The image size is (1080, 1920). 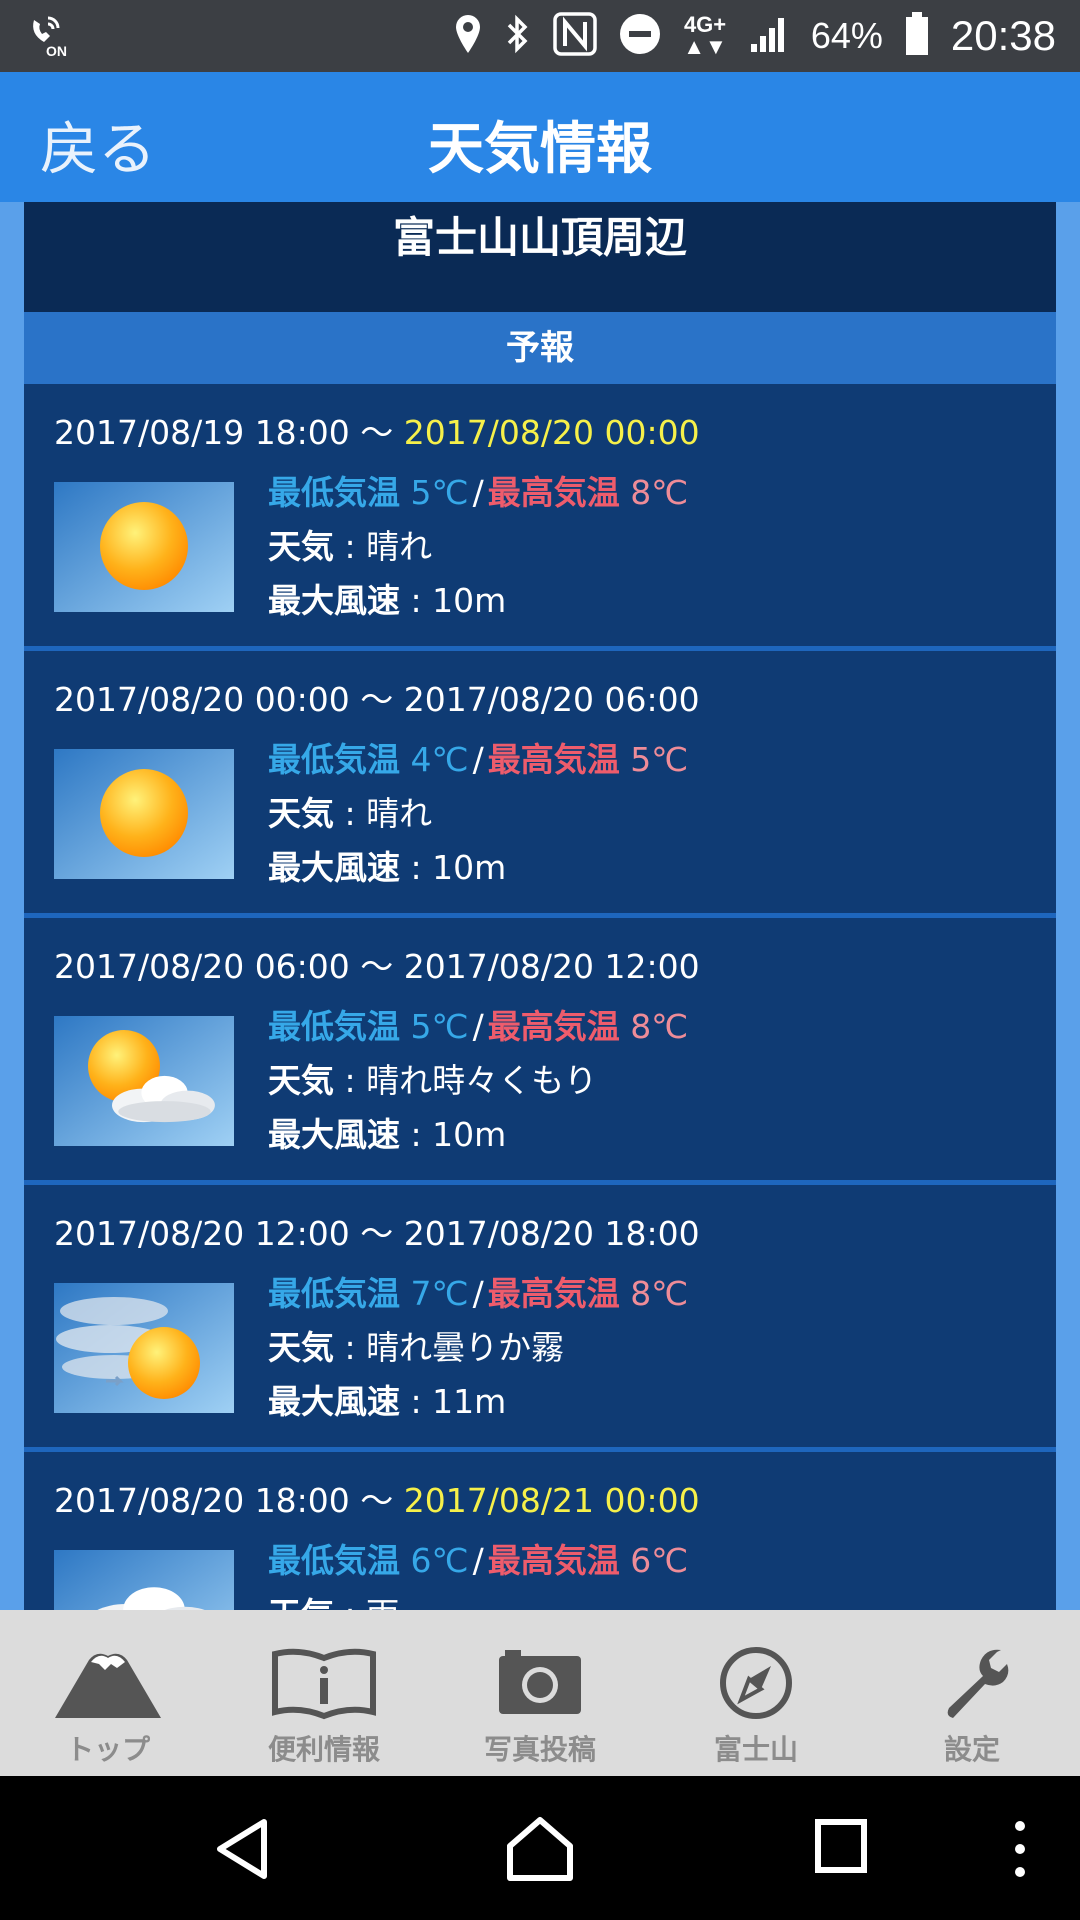 I want to click on period-end: 2017/08/20 12:00, so click(x=551, y=966).